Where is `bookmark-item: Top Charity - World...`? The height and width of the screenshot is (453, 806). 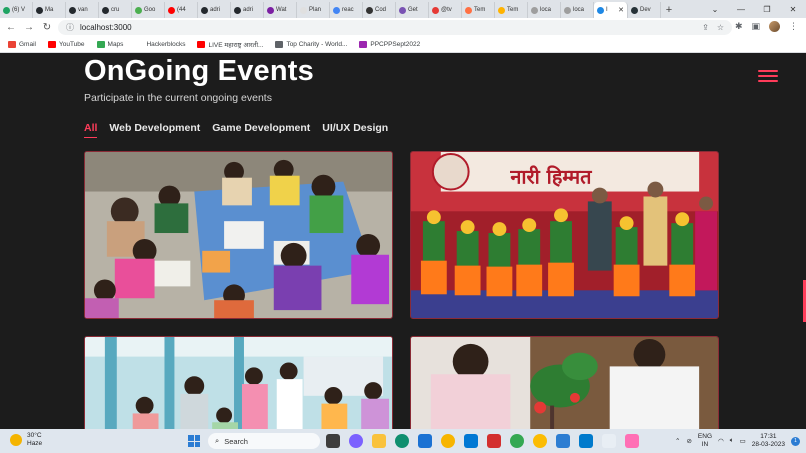 bookmark-item: Top Charity - World... is located at coordinates (311, 44).